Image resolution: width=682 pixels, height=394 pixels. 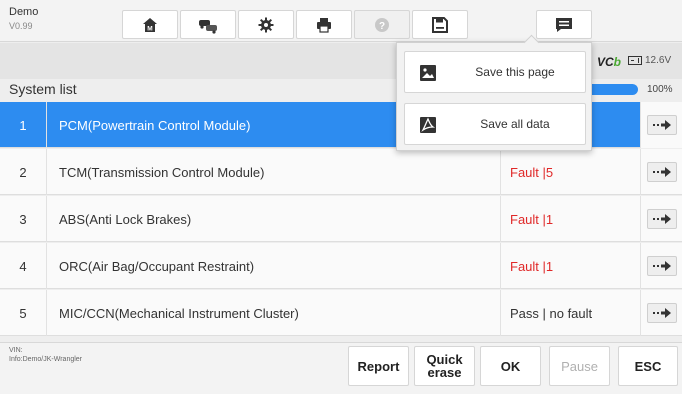 I want to click on vehicle-info: Info:Demo/JK-Wrangler, so click(x=46, y=359).